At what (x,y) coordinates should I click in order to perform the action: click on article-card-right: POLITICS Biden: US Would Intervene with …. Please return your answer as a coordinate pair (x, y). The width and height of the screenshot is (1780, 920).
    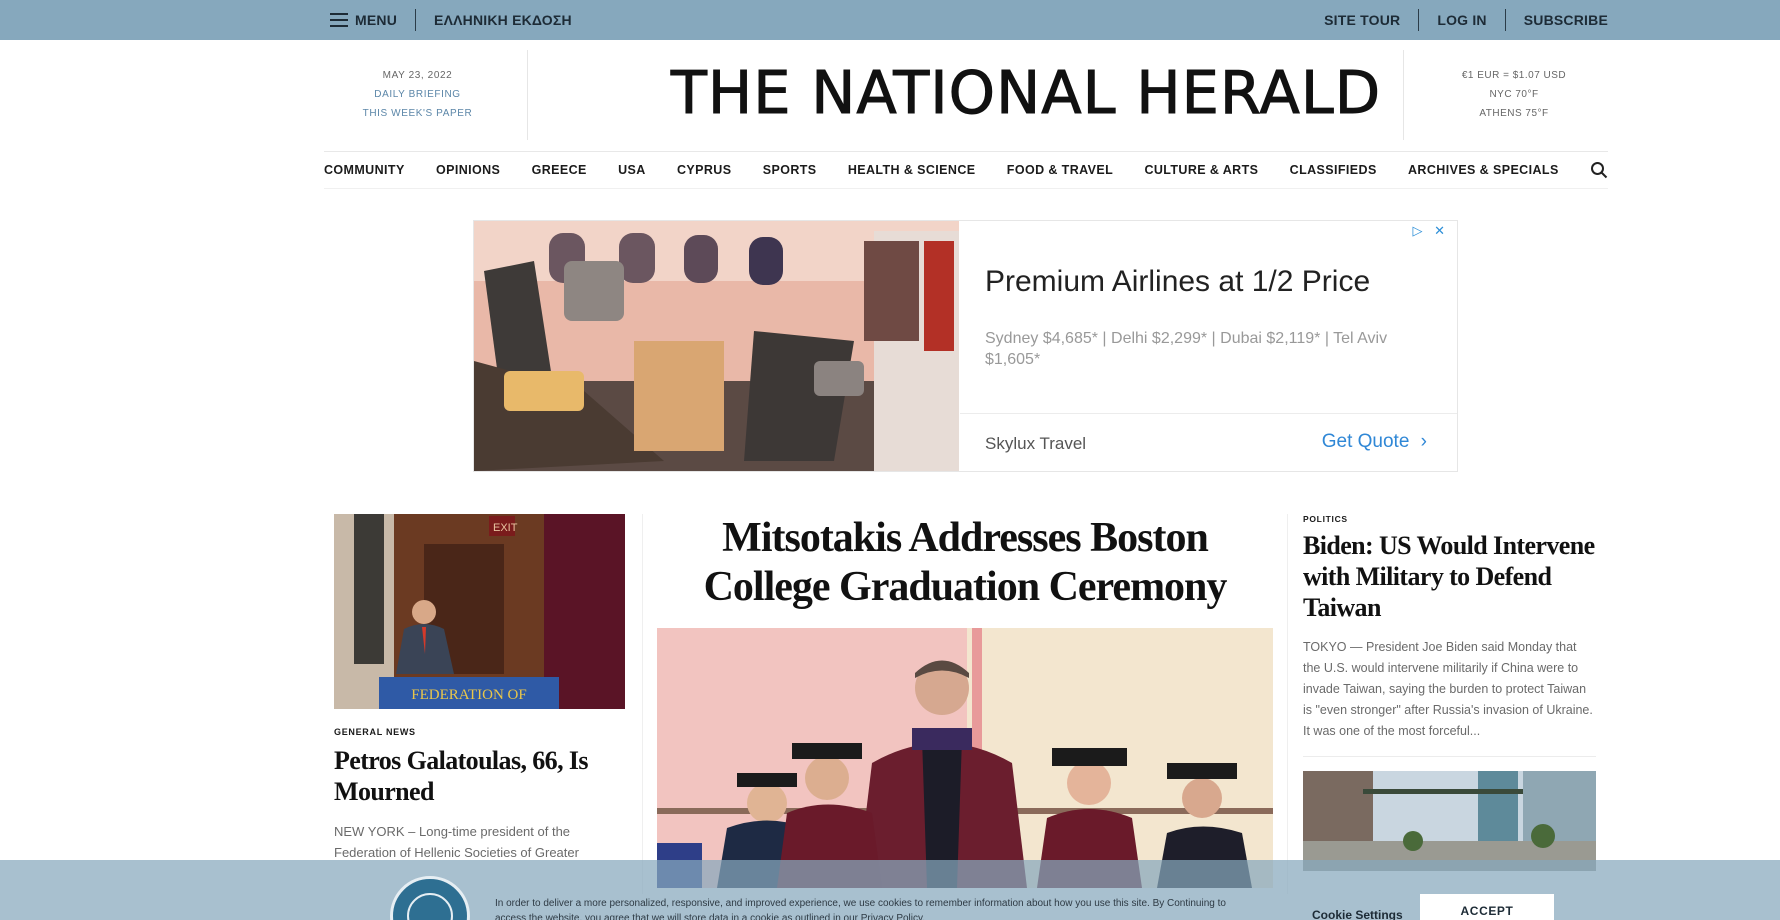
    Looking at the image, I should click on (1449, 692).